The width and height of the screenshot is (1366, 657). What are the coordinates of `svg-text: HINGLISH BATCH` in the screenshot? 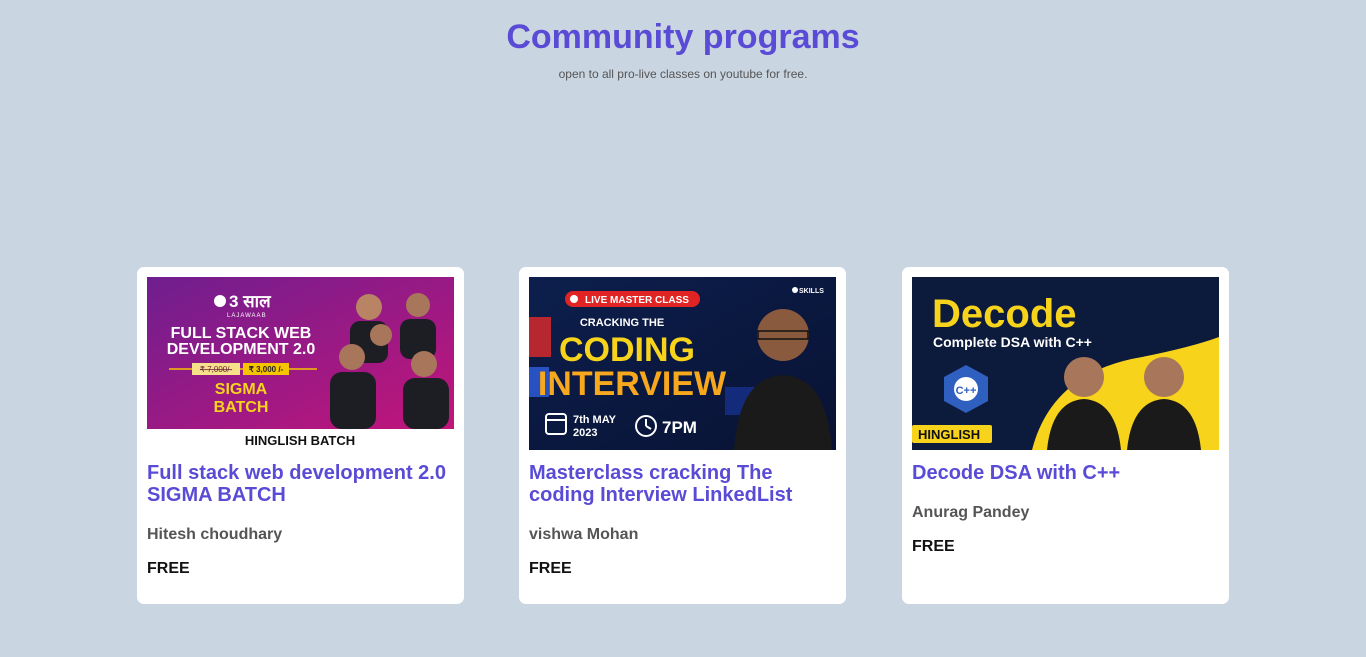 It's located at (300, 440).